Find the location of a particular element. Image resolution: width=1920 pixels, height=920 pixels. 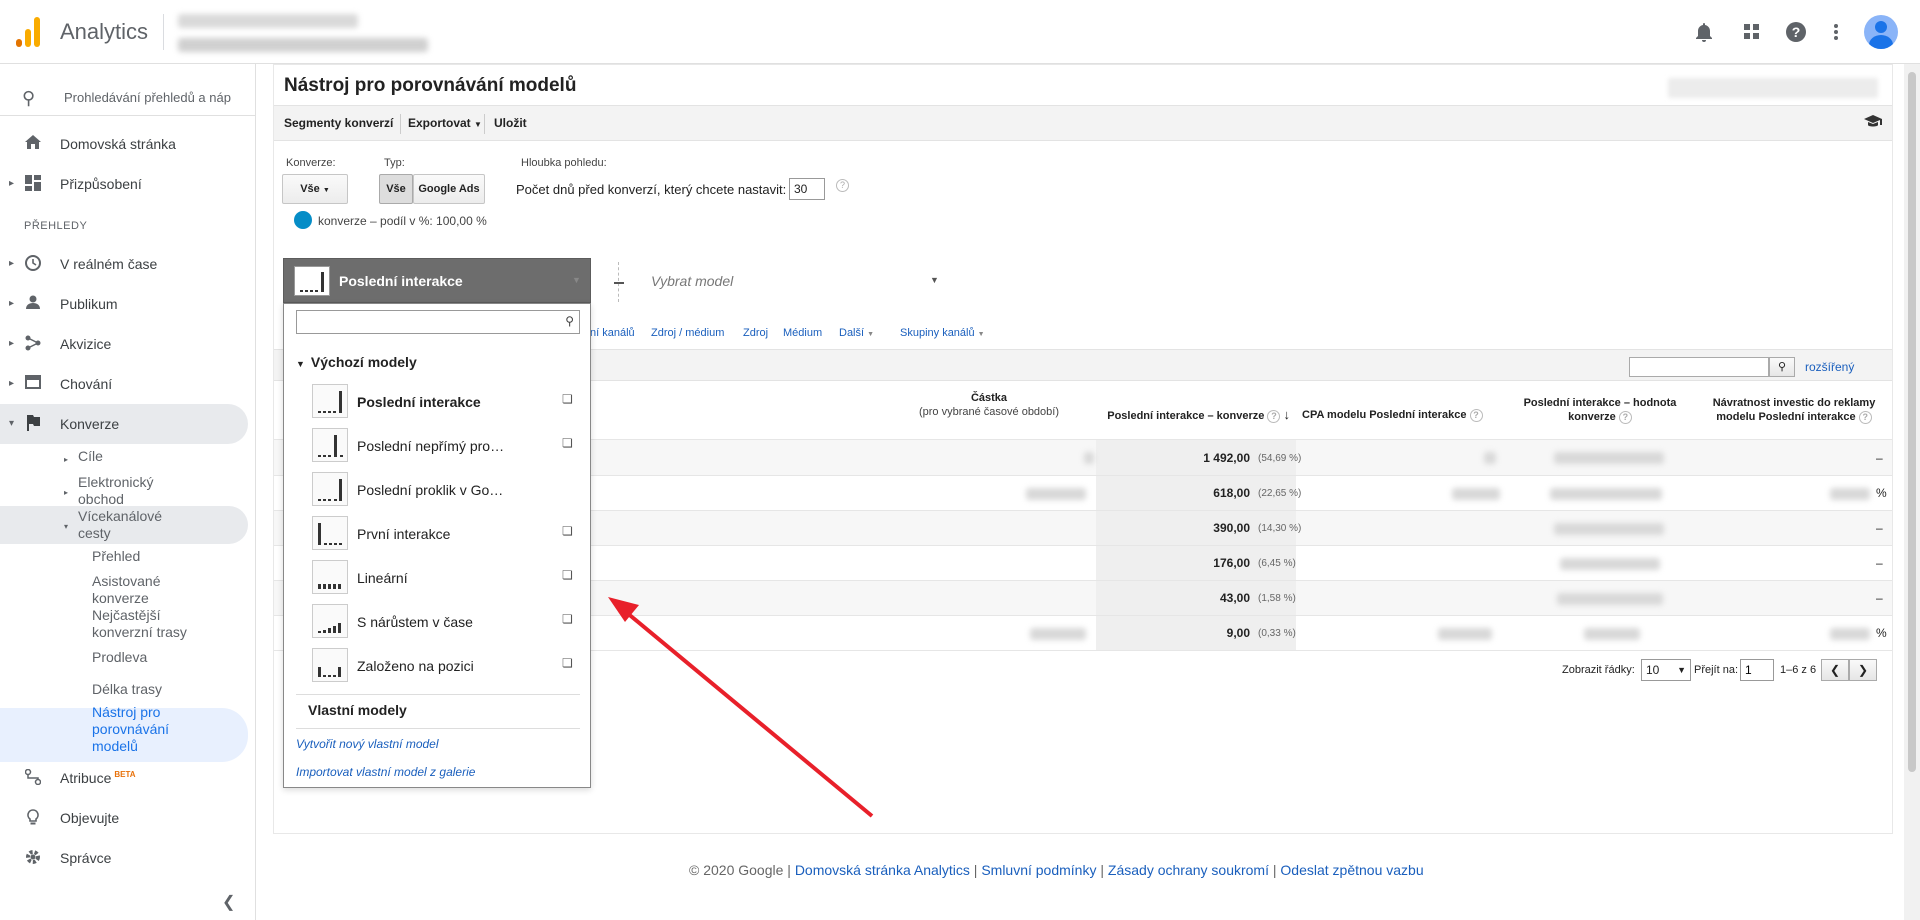

dim-channel-link: ní kanálů is located at coordinates (612, 333).